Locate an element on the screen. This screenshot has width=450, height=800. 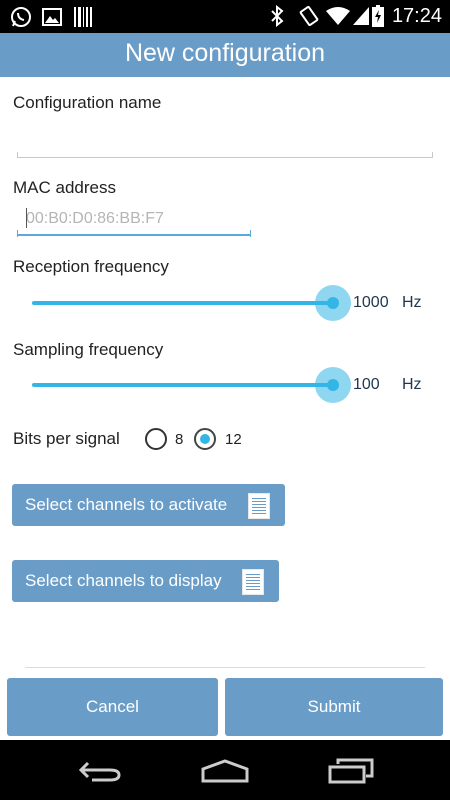
sampling-frequency-unit: Hz is located at coordinates (412, 384).